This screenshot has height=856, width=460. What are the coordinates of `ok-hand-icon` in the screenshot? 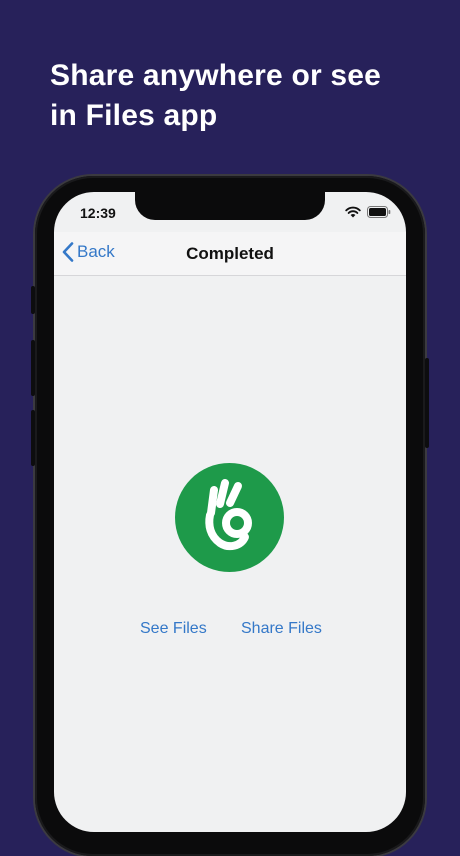 It's located at (228, 515).